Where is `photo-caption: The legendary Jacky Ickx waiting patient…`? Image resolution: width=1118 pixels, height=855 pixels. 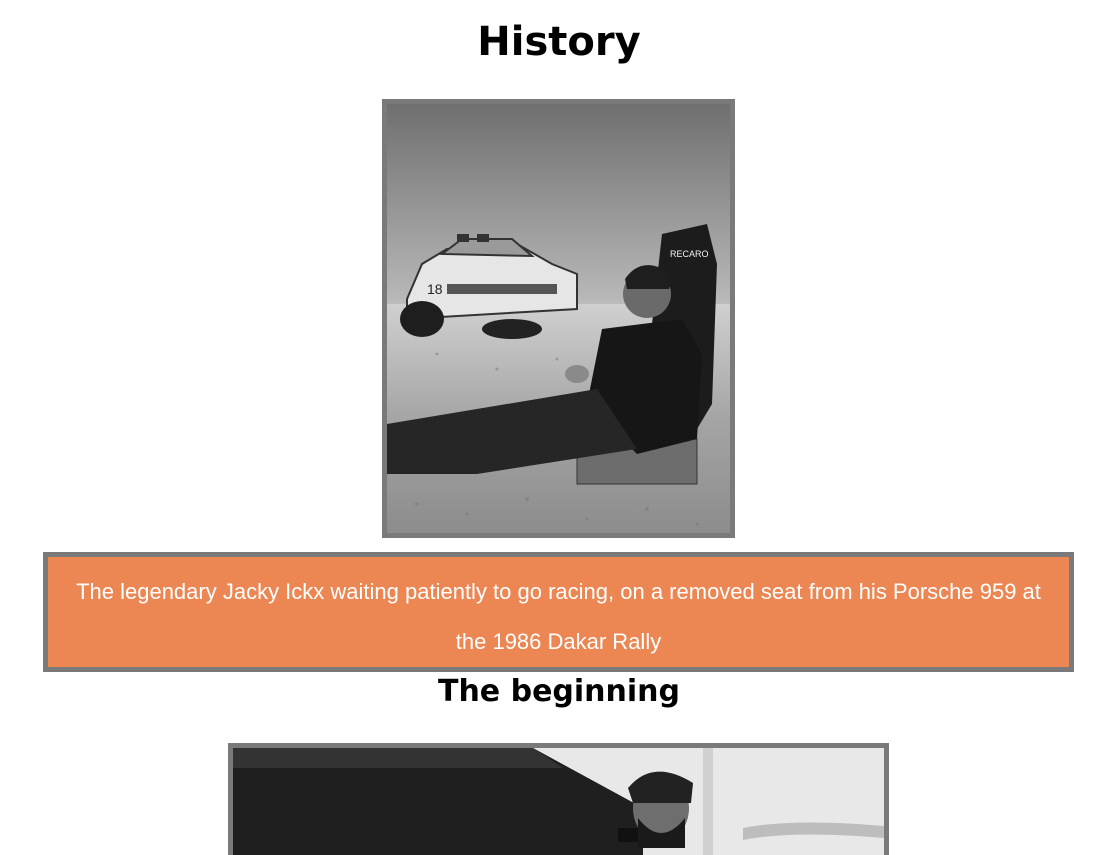 photo-caption: The legendary Jacky Ickx waiting patient… is located at coordinates (558, 612).